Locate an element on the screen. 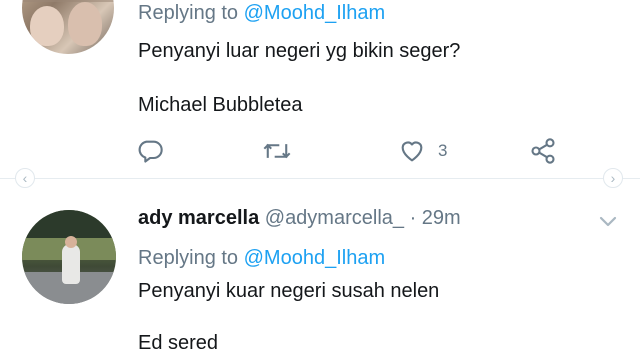  scroll-left-button: ‹ is located at coordinates (25, 178).